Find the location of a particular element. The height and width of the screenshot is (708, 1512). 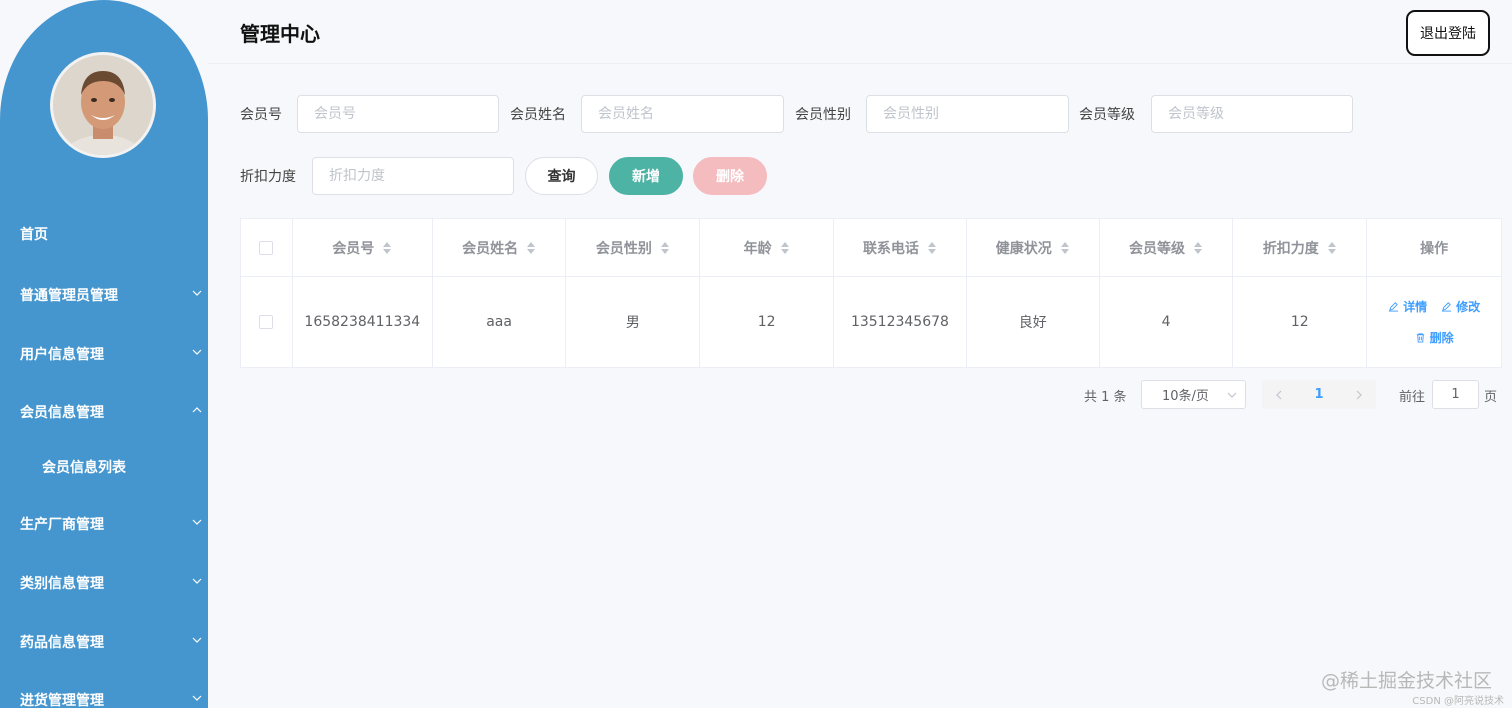

chevron-right-icon is located at coordinates (1359, 395).